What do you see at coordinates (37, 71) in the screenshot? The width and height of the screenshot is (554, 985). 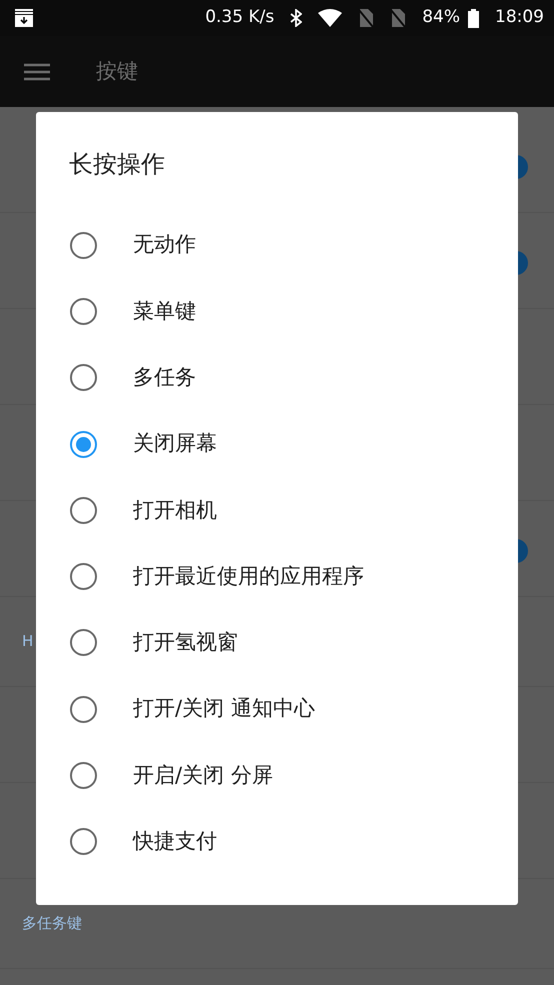 I see `menu-icon` at bounding box center [37, 71].